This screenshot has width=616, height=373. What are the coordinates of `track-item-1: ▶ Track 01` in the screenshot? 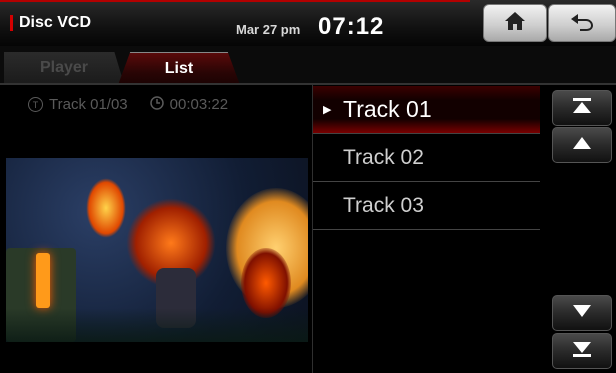 It's located at (426, 109).